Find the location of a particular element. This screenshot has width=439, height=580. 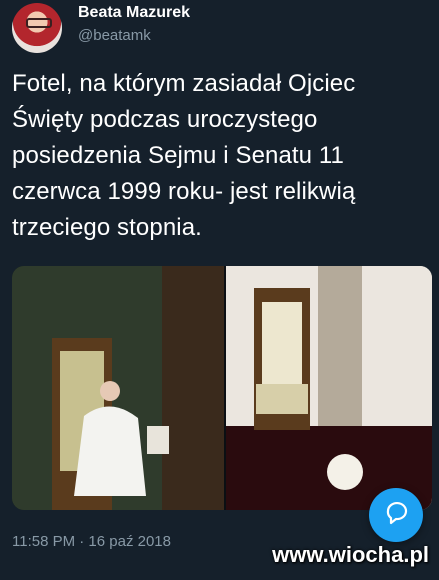

compose-reply-button is located at coordinates (396, 515).